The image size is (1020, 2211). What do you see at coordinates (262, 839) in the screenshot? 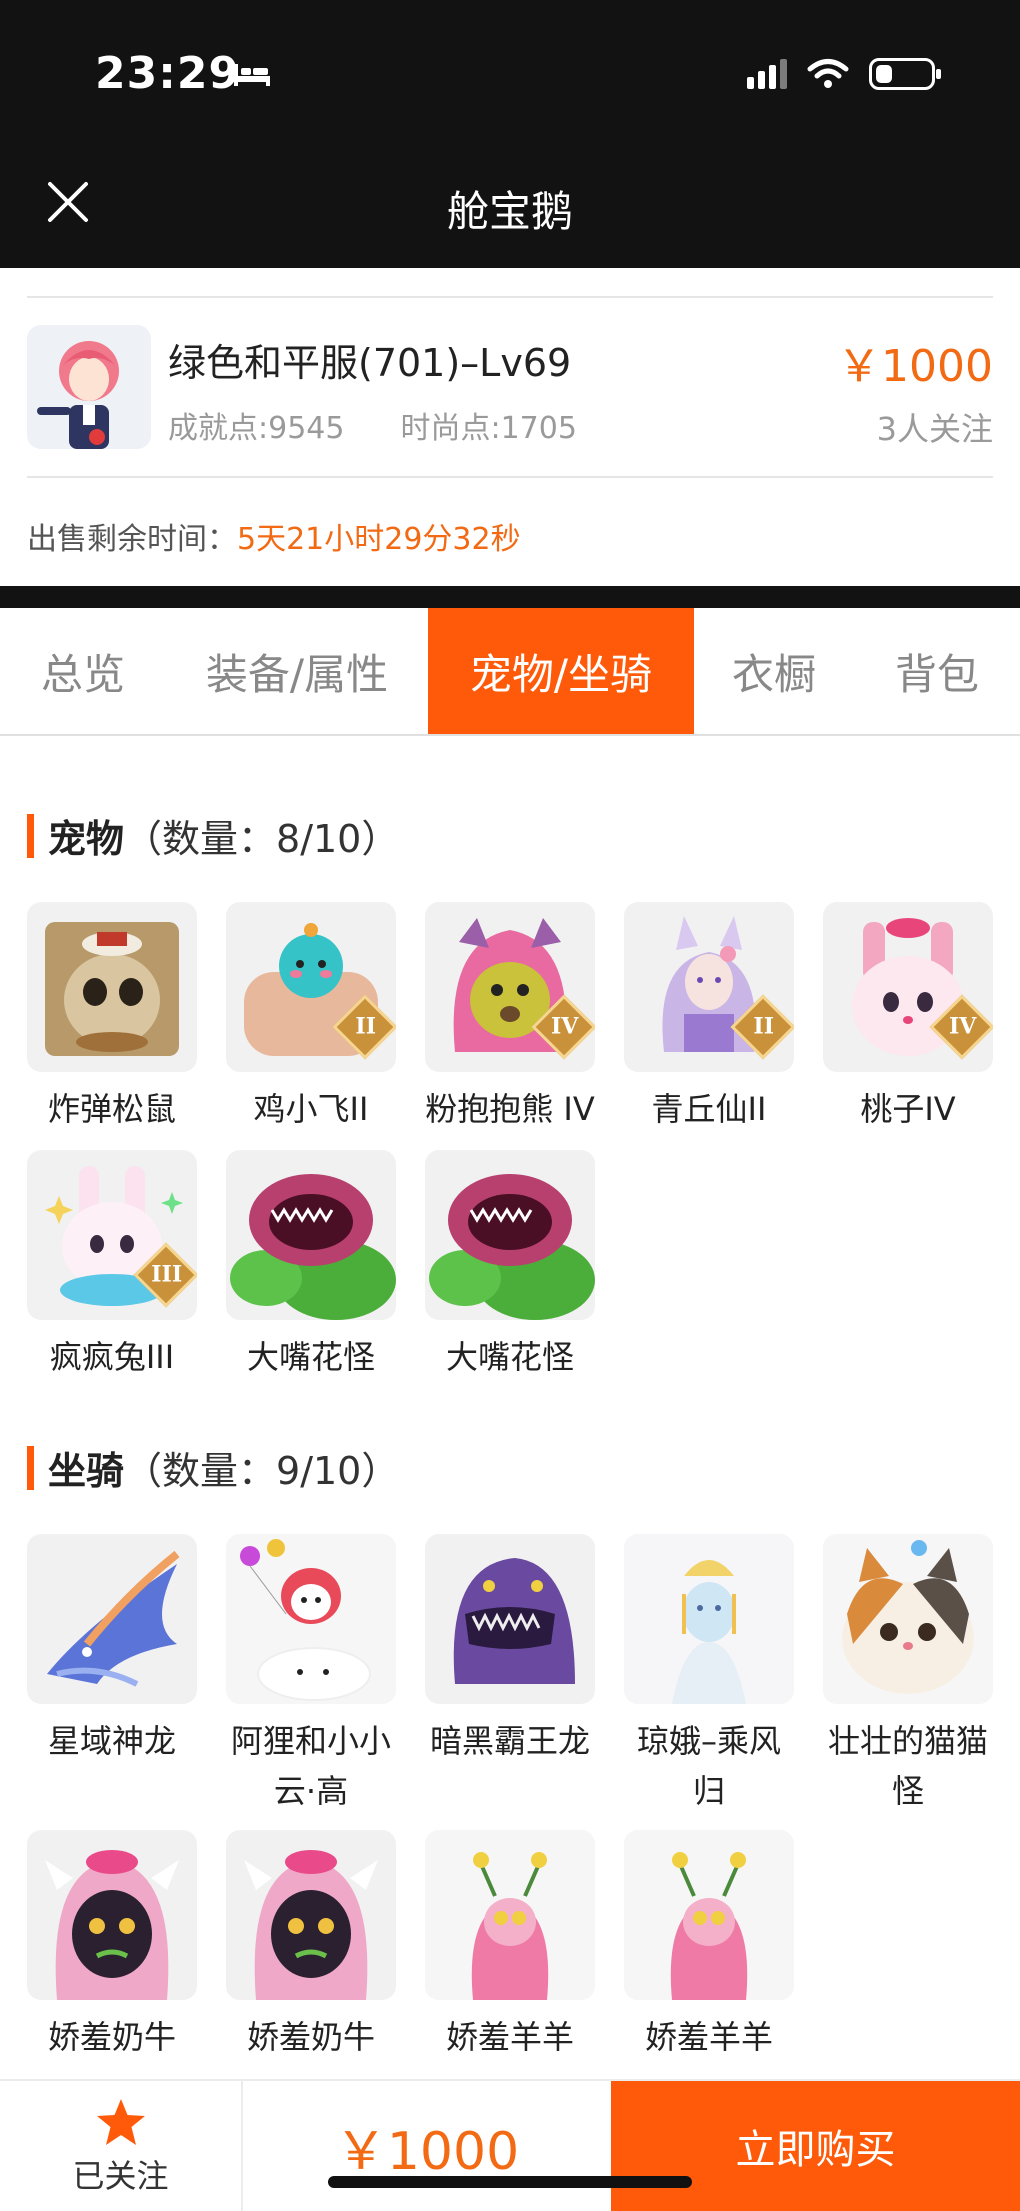
I see `pets-count: （数量：8/10）` at bounding box center [262, 839].